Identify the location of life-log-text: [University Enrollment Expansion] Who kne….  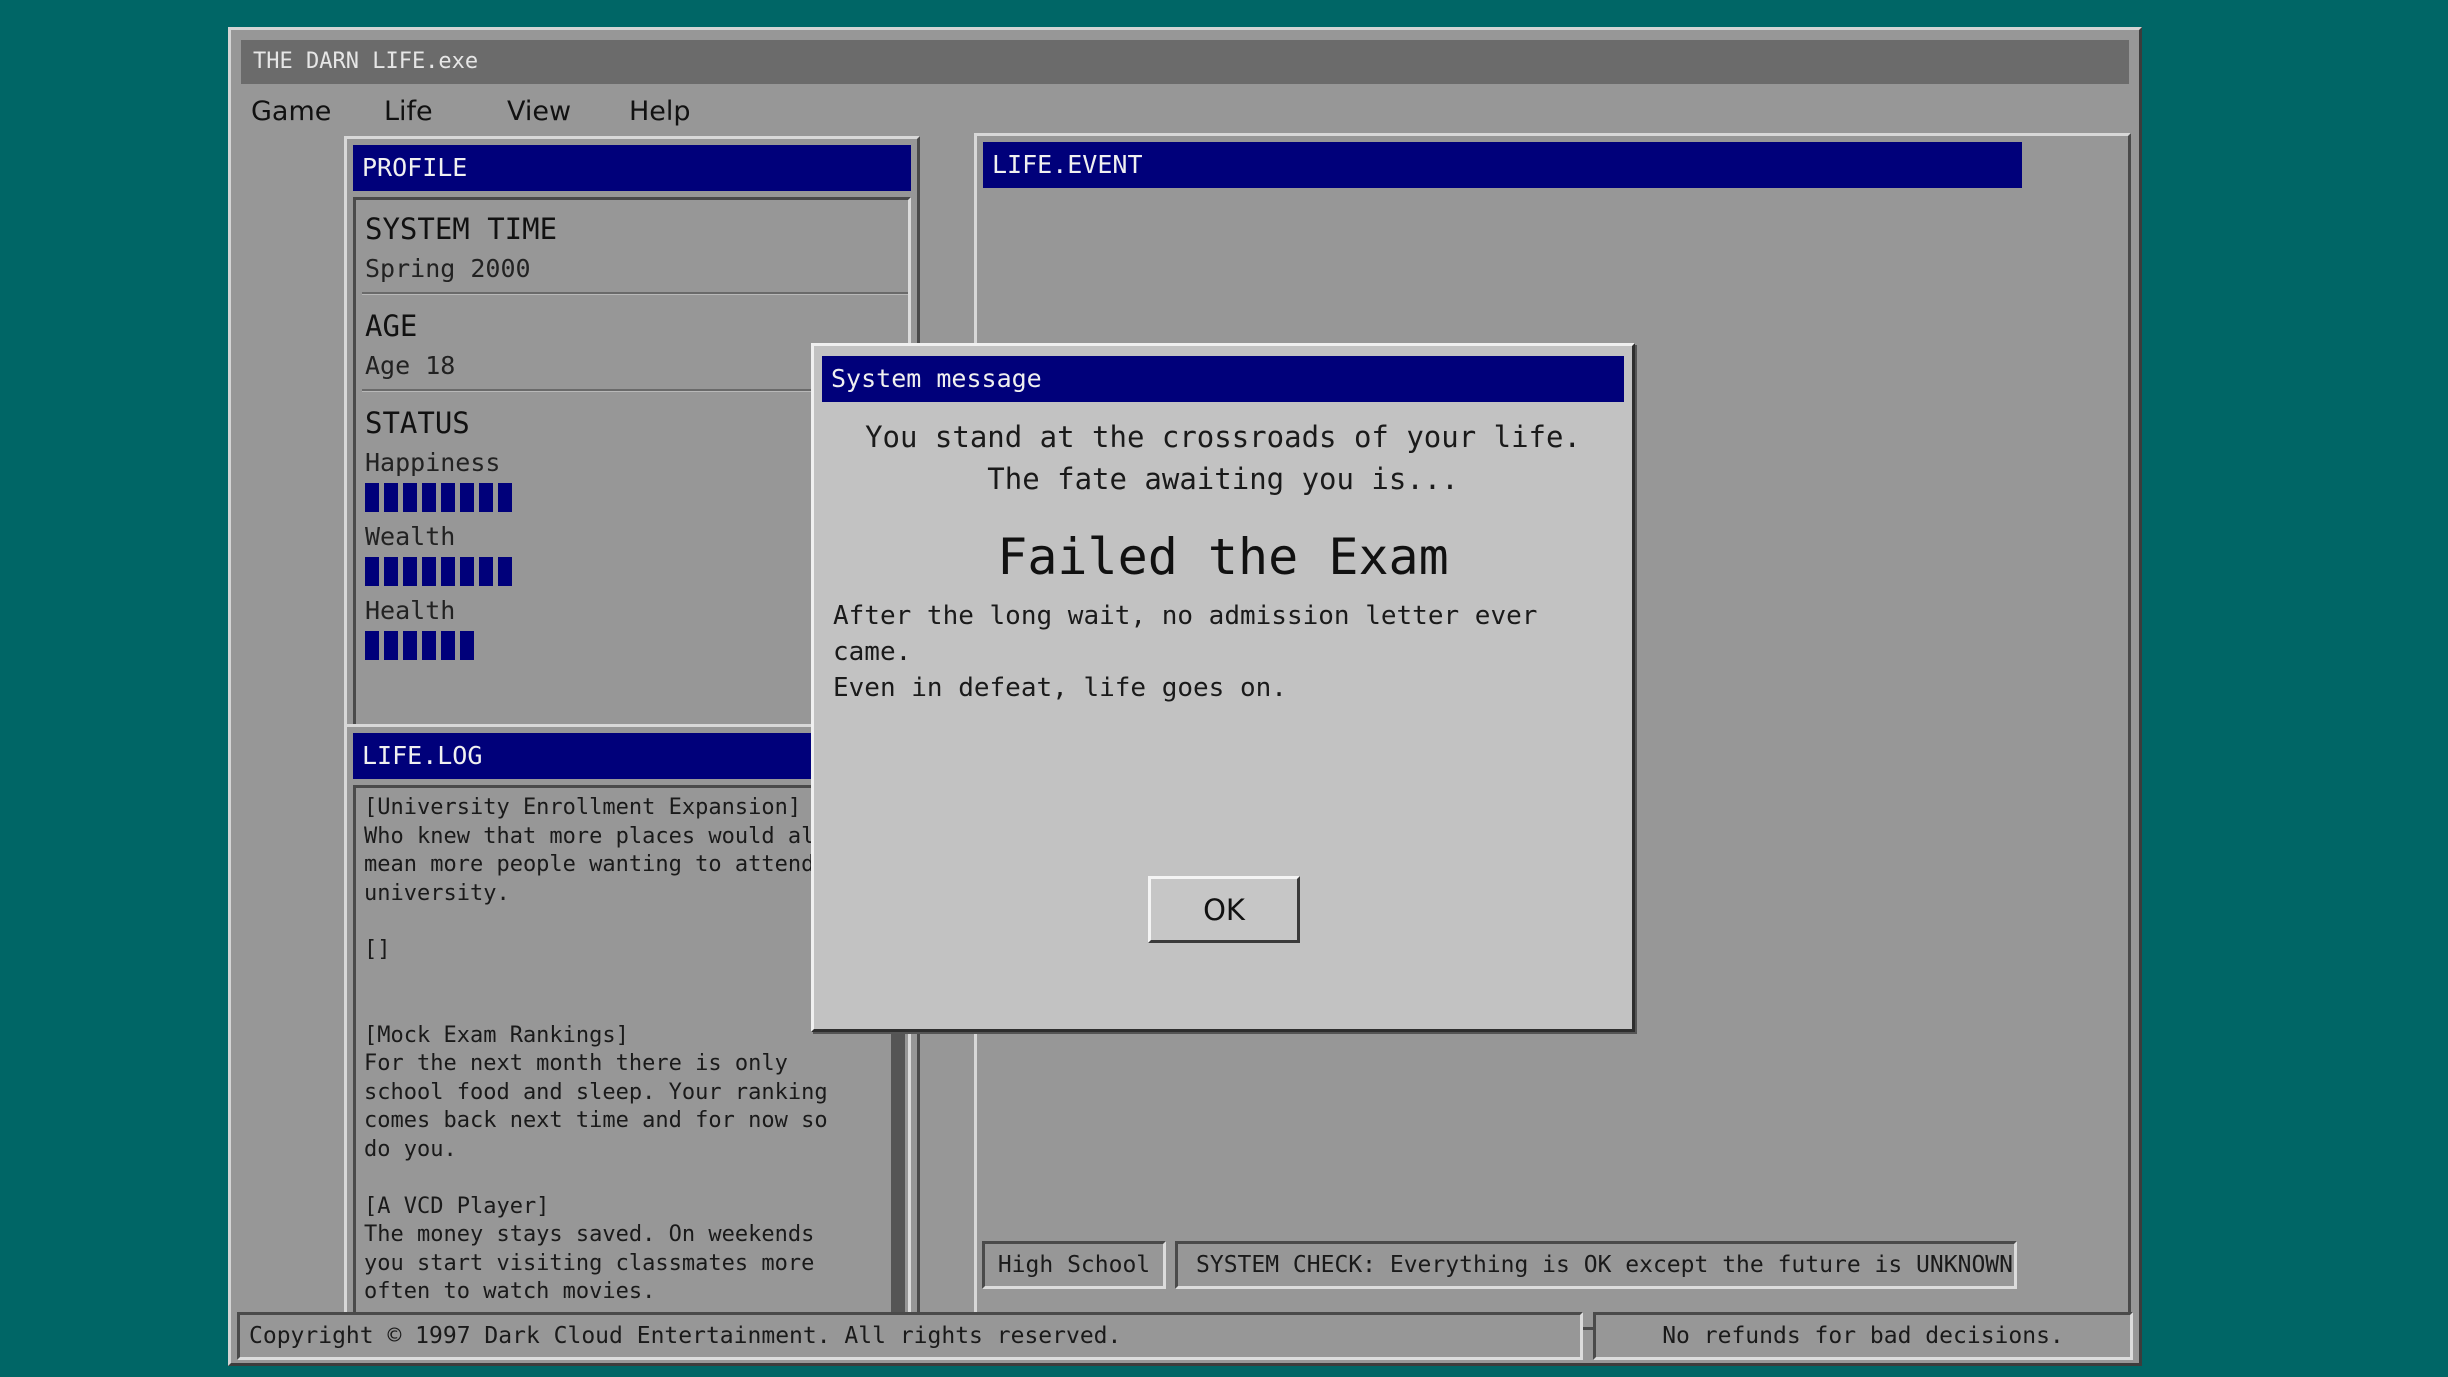
(624, 1056).